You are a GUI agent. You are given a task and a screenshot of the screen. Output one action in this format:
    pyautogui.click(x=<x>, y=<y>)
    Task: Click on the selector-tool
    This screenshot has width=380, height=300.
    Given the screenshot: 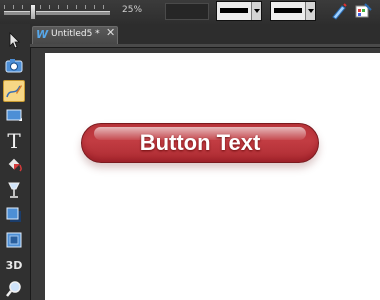 What is the action you would take?
    pyautogui.click(x=14, y=41)
    